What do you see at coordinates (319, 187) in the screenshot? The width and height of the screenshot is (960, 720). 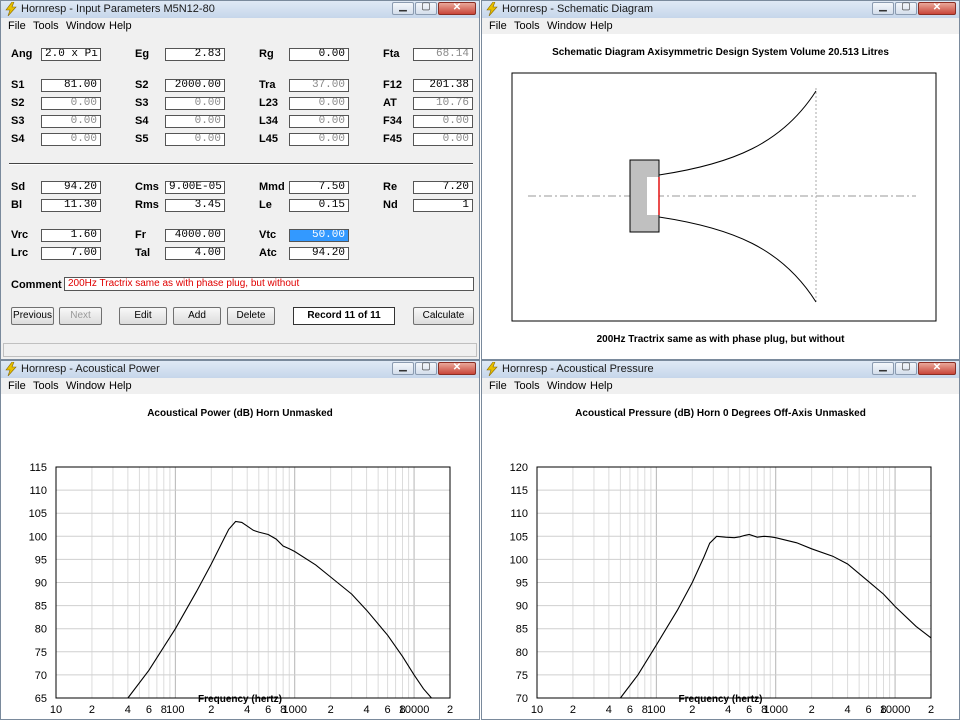 I see `param-field: 7.50` at bounding box center [319, 187].